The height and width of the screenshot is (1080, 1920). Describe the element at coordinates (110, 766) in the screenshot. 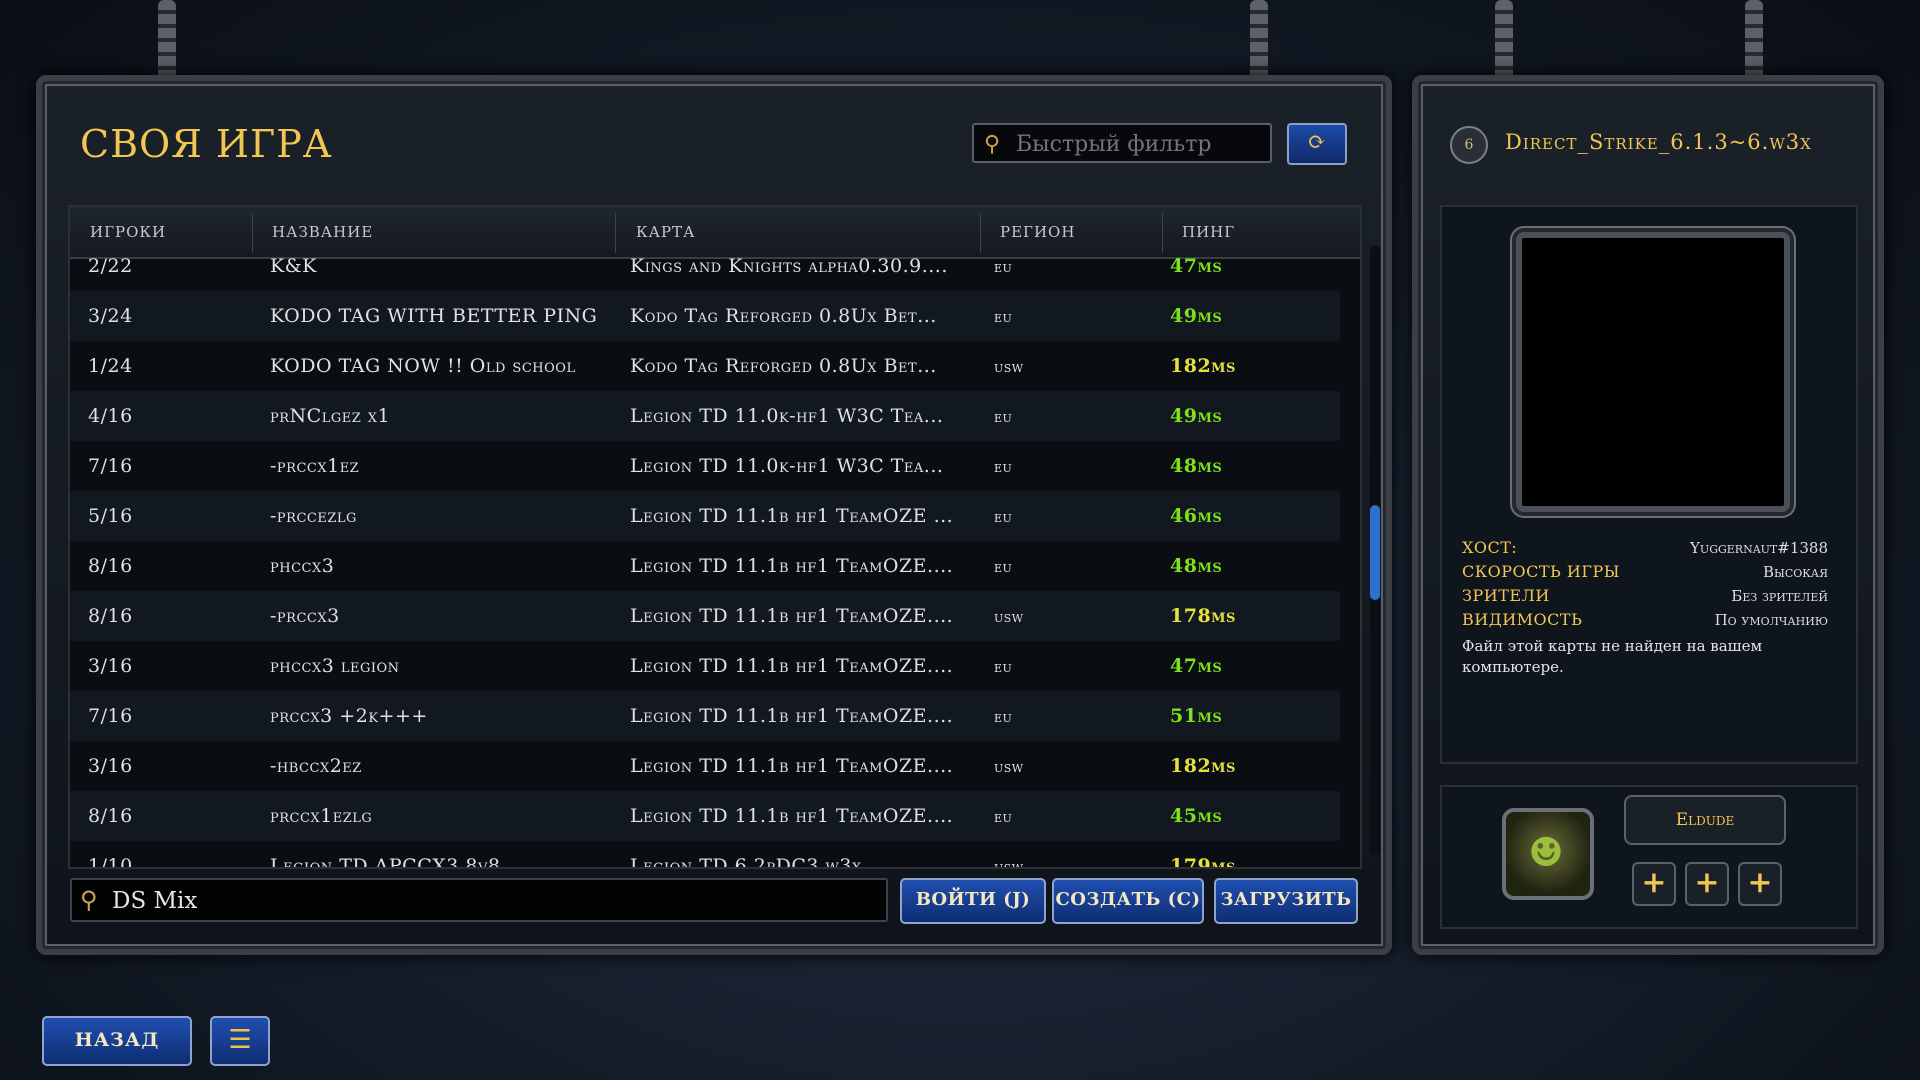

I see `cell-players: 3/16` at that location.